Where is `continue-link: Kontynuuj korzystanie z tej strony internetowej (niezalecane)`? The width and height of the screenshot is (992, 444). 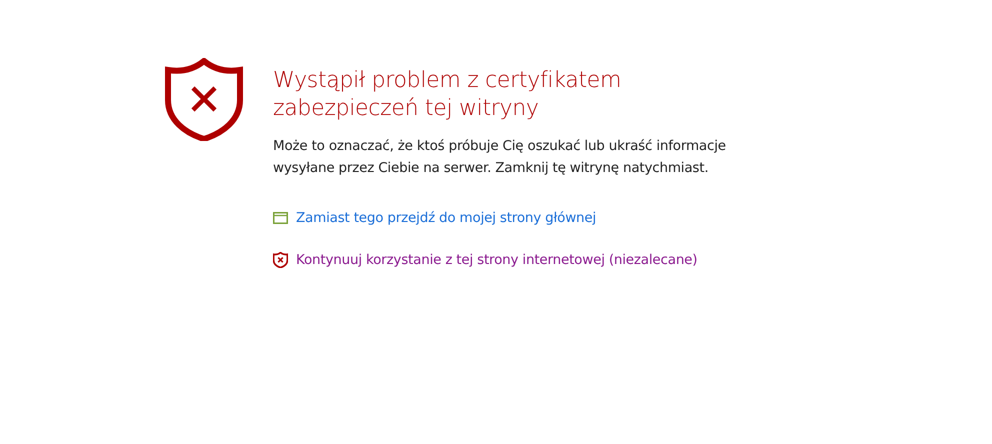 continue-link: Kontynuuj korzystanie z tej strony internetowej (niezalecane) is located at coordinates (497, 260).